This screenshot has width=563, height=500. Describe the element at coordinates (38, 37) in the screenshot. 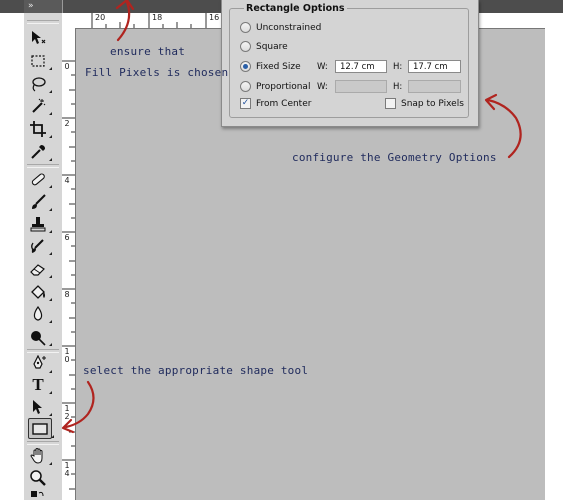

I see `move-tool-icon` at that location.